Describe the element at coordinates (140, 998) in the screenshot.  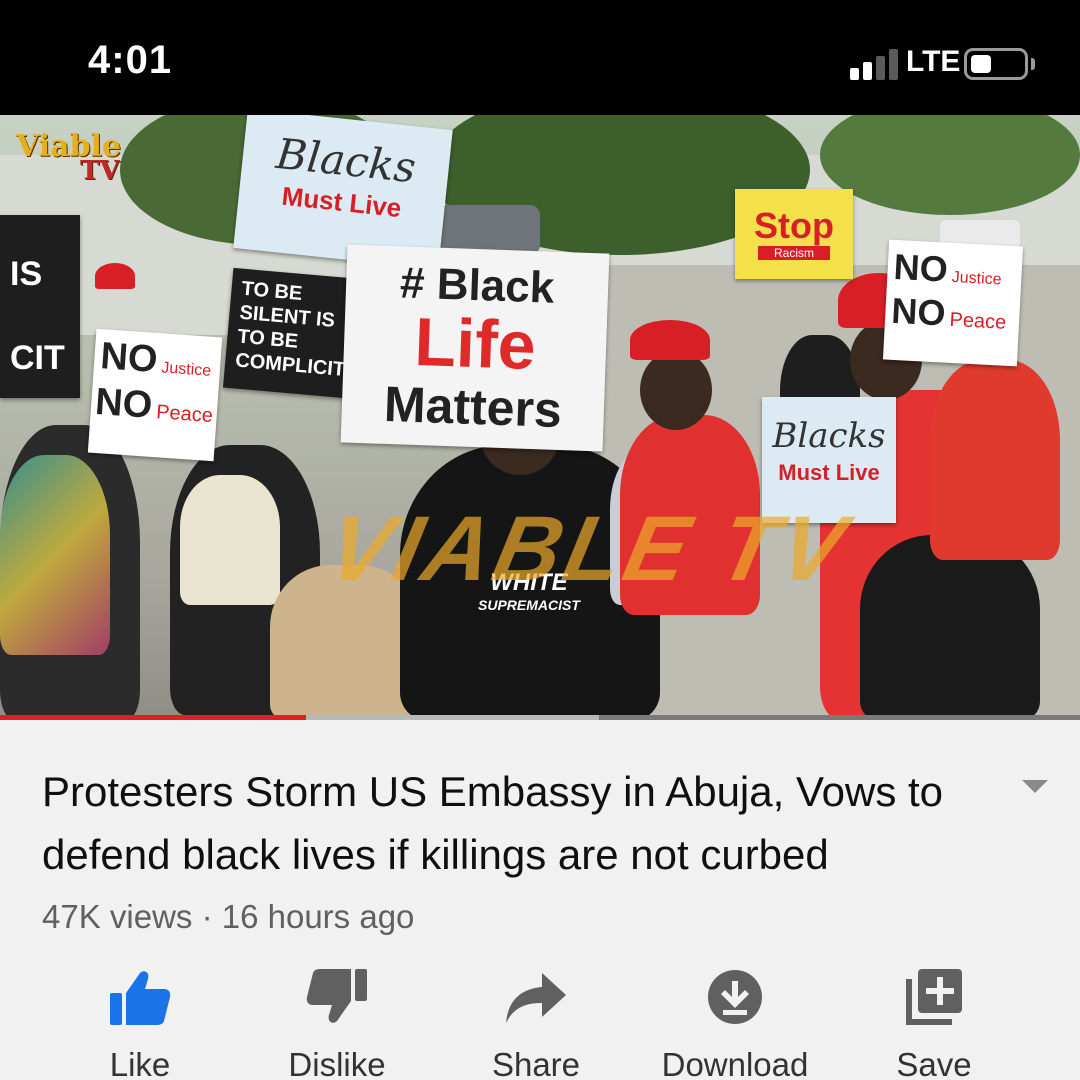
I see `thumbs-up-icon` at that location.